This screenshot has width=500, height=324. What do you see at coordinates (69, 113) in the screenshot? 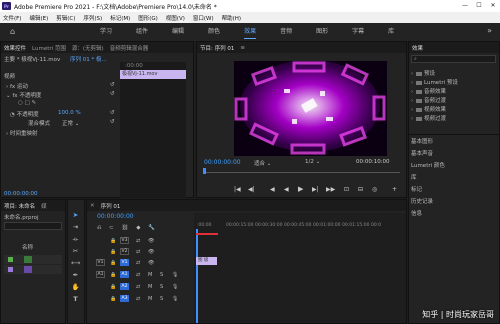
I see `opacity-value: 100.0 %` at bounding box center [69, 113].